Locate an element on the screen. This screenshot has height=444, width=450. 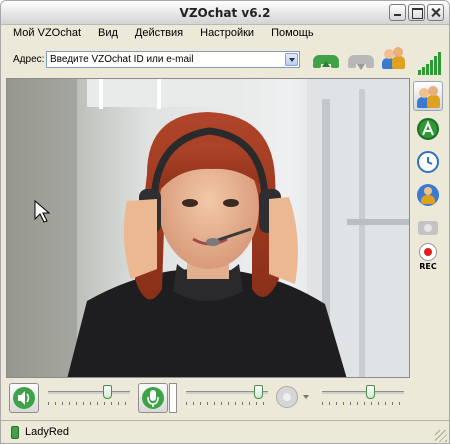
speaker-button is located at coordinates (24, 398).